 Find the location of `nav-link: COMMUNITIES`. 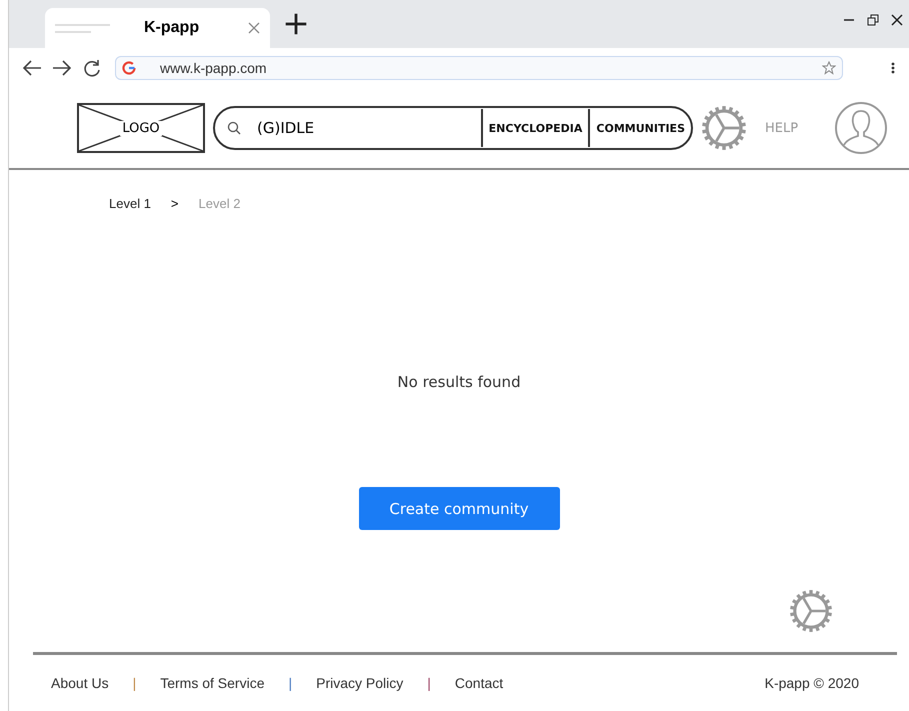

nav-link: COMMUNITIES is located at coordinates (639, 128).